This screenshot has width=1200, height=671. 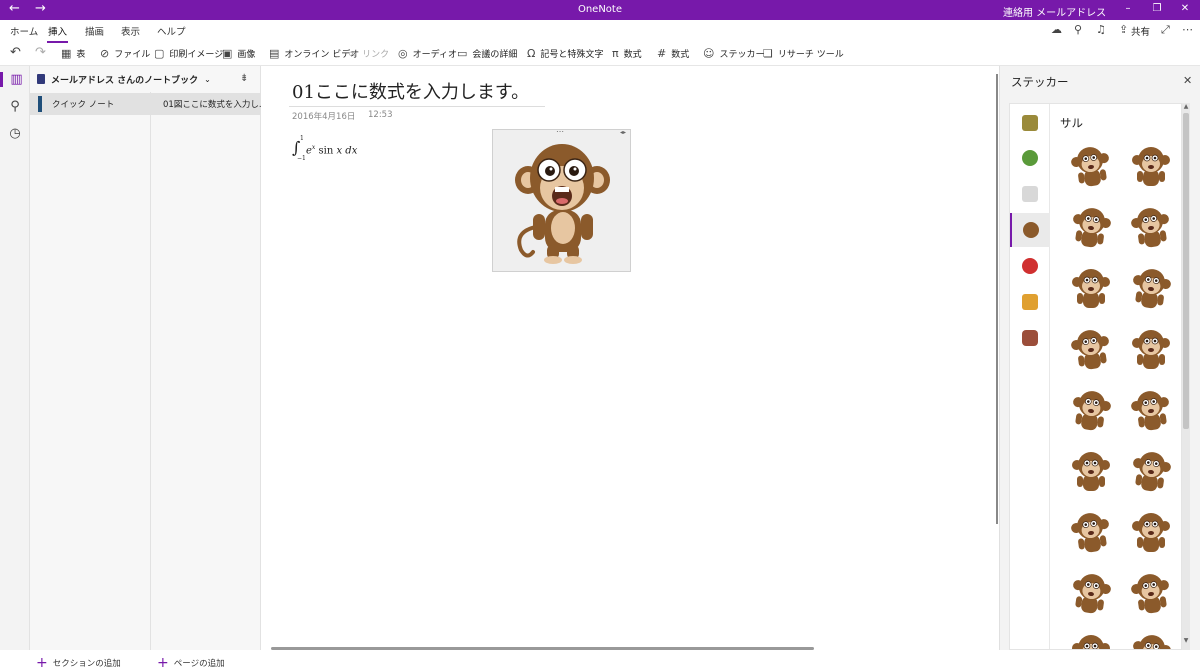 I want to click on bell-icon: ♫, so click(x=1101, y=29).